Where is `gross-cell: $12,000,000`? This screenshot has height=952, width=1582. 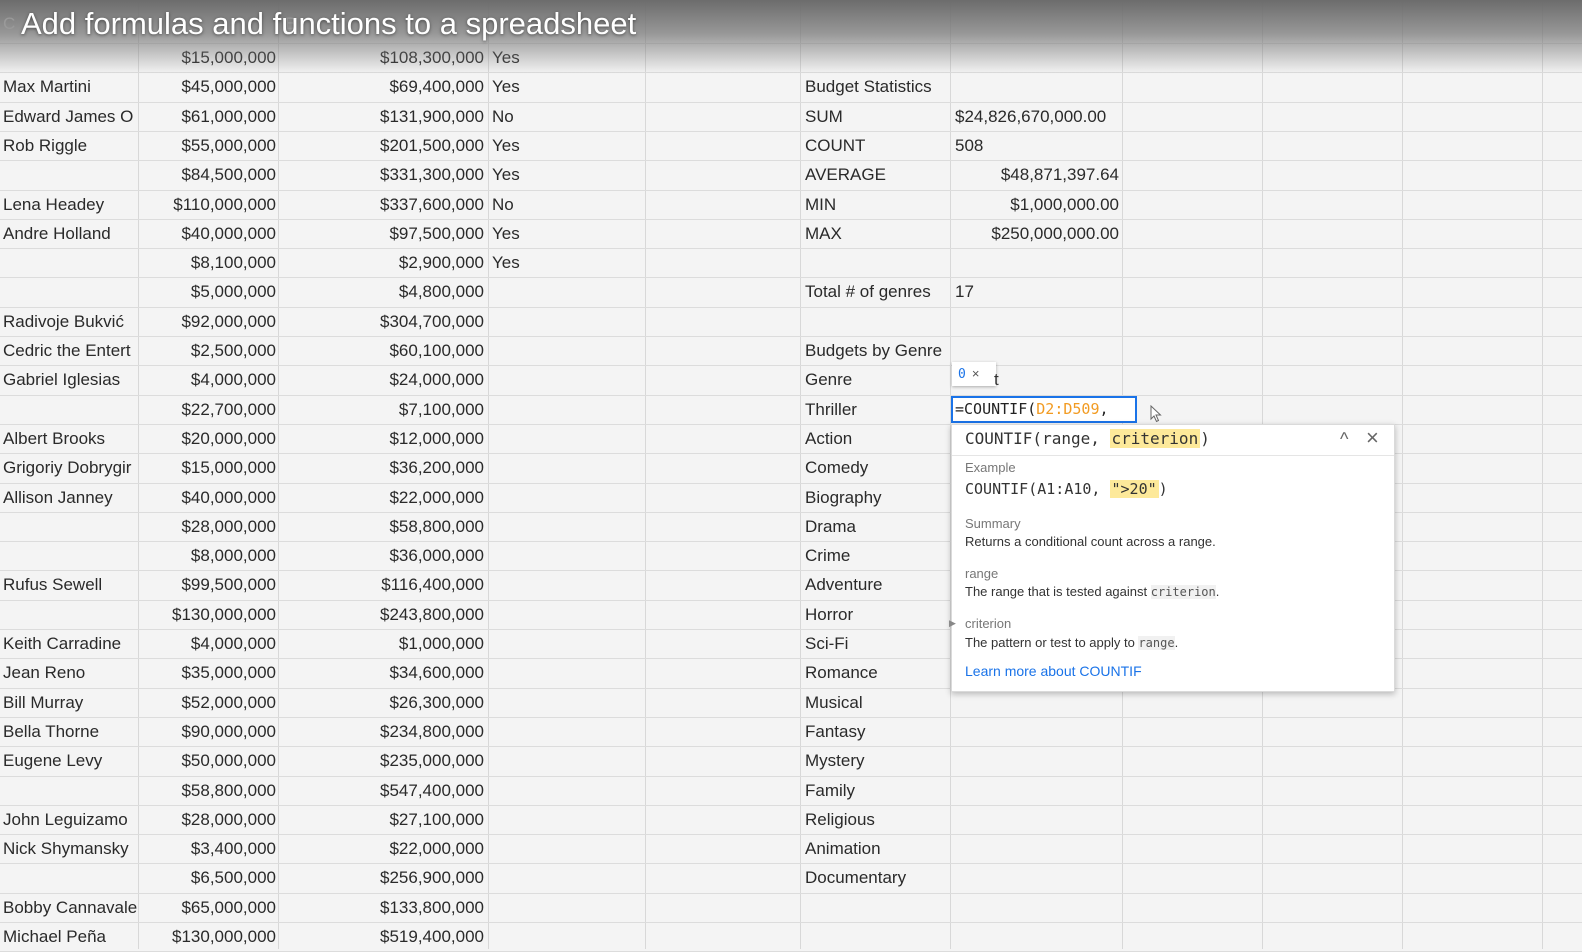
gross-cell: $12,000,000 is located at coordinates (383, 438).